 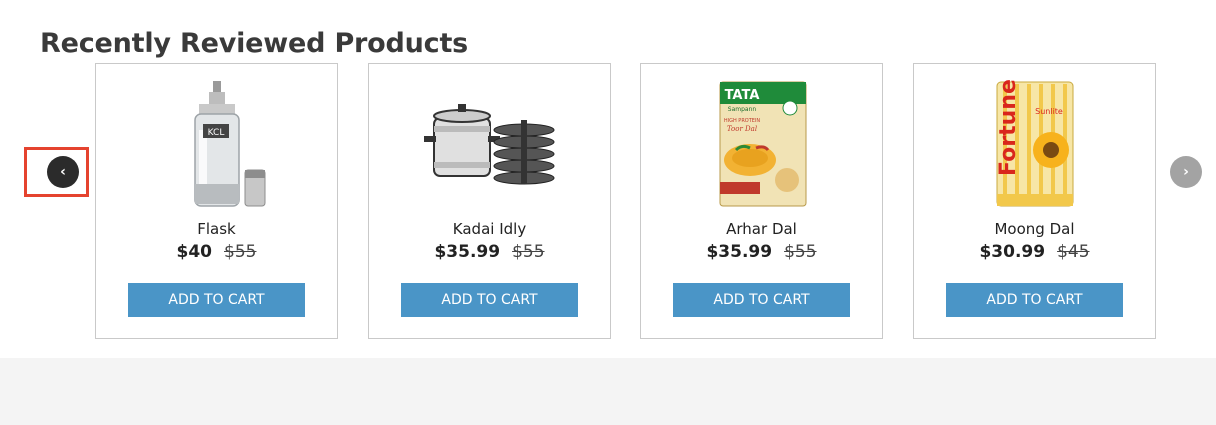 What do you see at coordinates (489, 229) in the screenshot?
I see `product-name: Kadai Idly` at bounding box center [489, 229].